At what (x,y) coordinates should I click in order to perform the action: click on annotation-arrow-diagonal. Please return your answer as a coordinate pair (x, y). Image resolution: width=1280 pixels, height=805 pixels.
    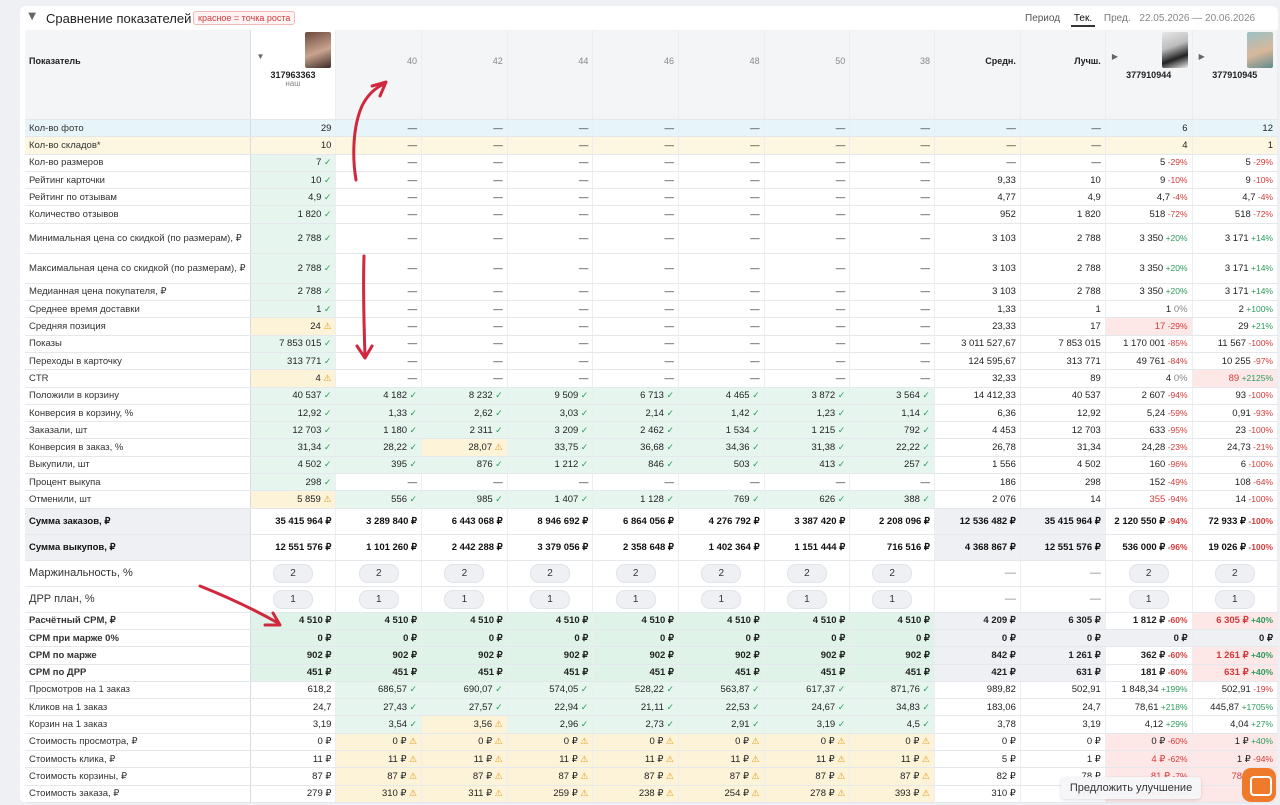
    Looking at the image, I should click on (239, 604).